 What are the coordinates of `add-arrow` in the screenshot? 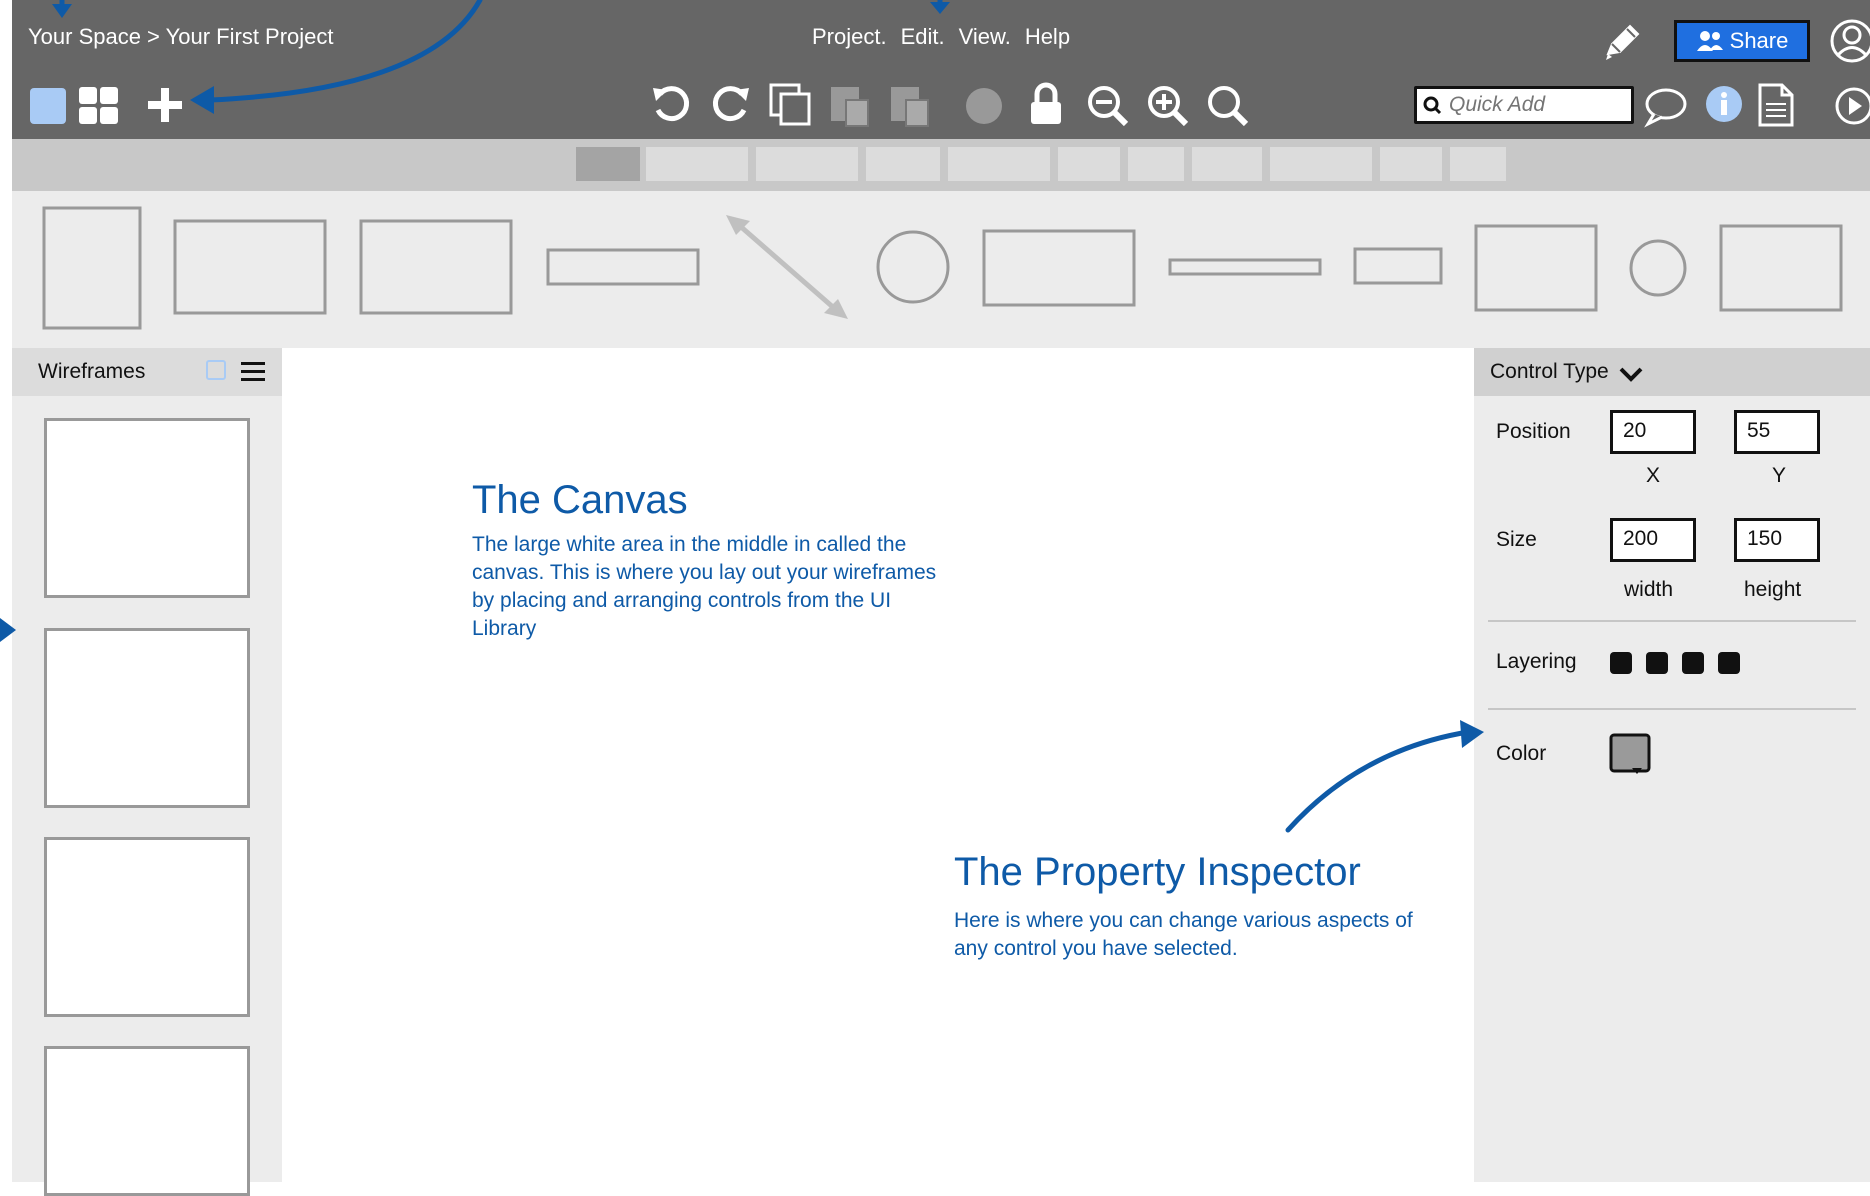 It's located at (345, 51).